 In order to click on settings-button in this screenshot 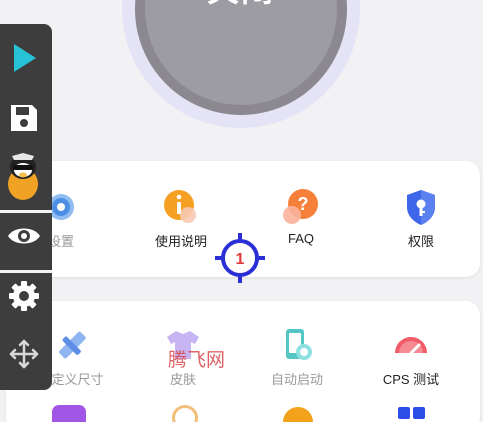, I will do `click(24, 296)`.